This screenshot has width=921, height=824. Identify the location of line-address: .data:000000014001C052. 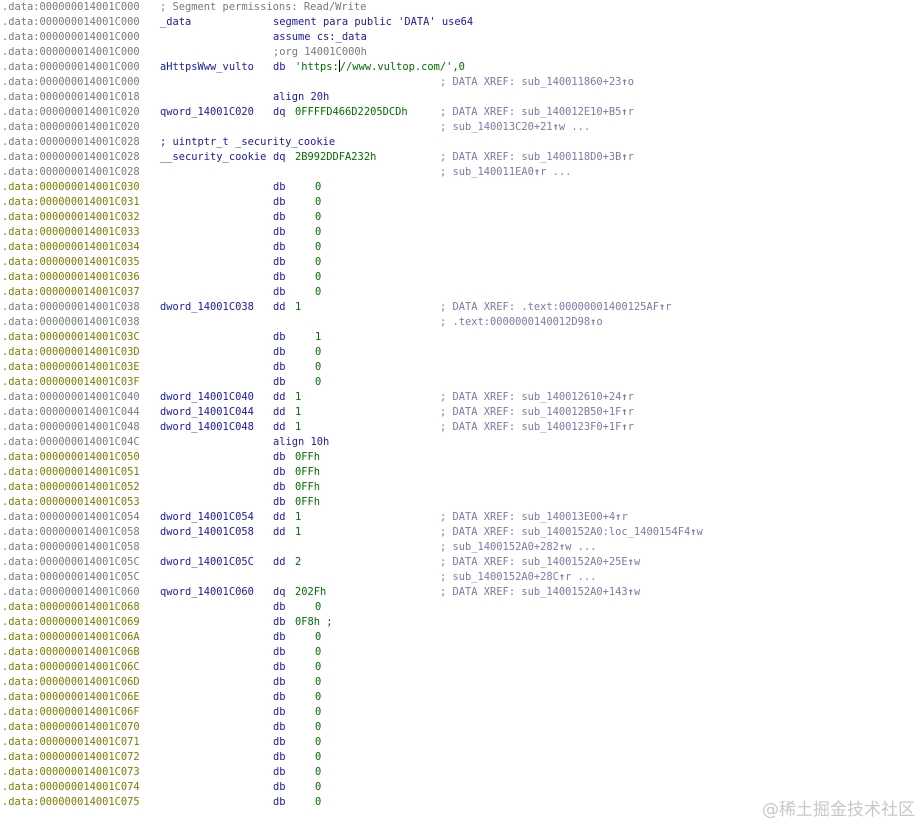
(71, 487).